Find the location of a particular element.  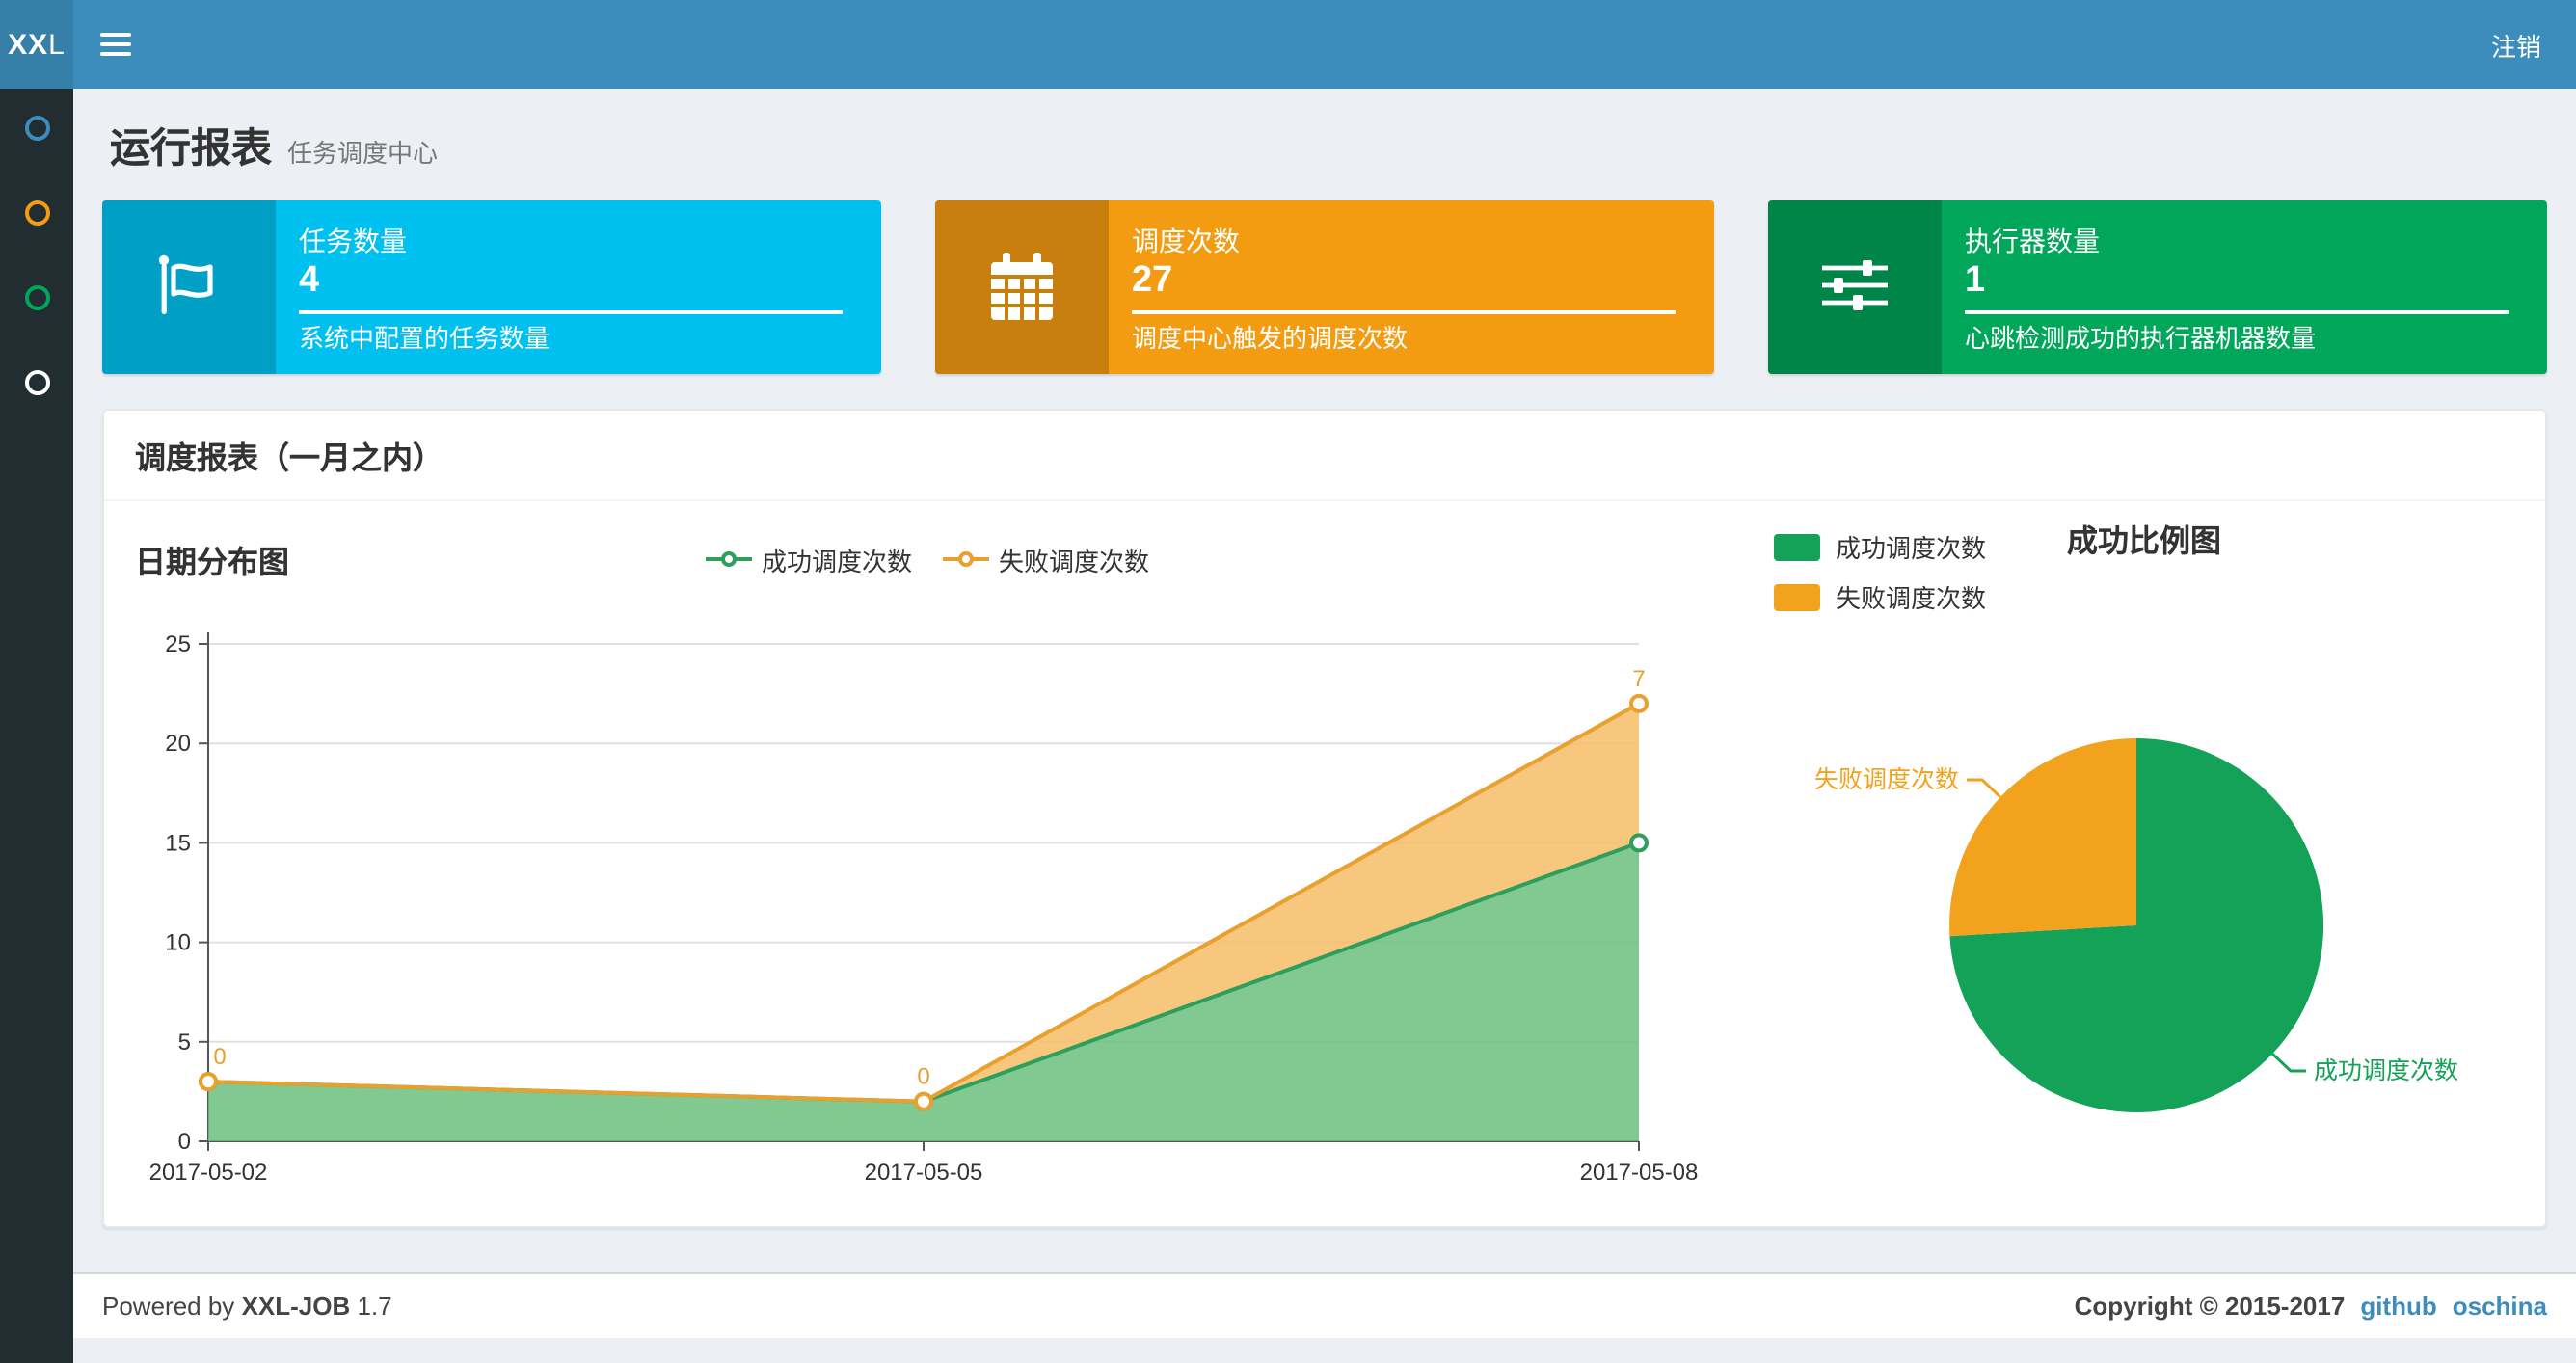

svg-text: 2017-05-05 is located at coordinates (924, 1173).